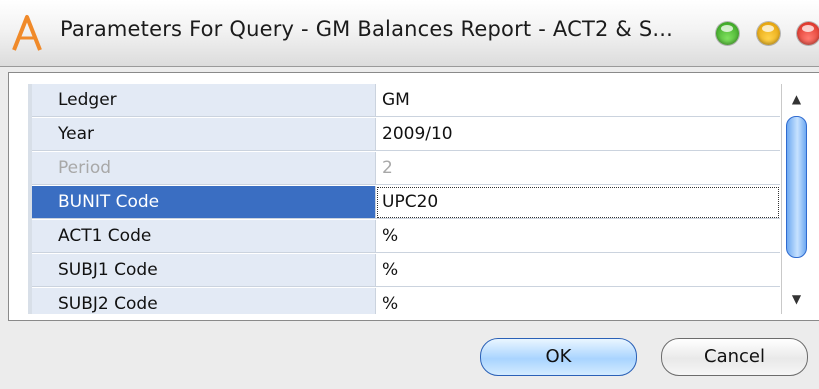 The width and height of the screenshot is (819, 389). I want to click on cancel-button: Cancel, so click(734, 357).